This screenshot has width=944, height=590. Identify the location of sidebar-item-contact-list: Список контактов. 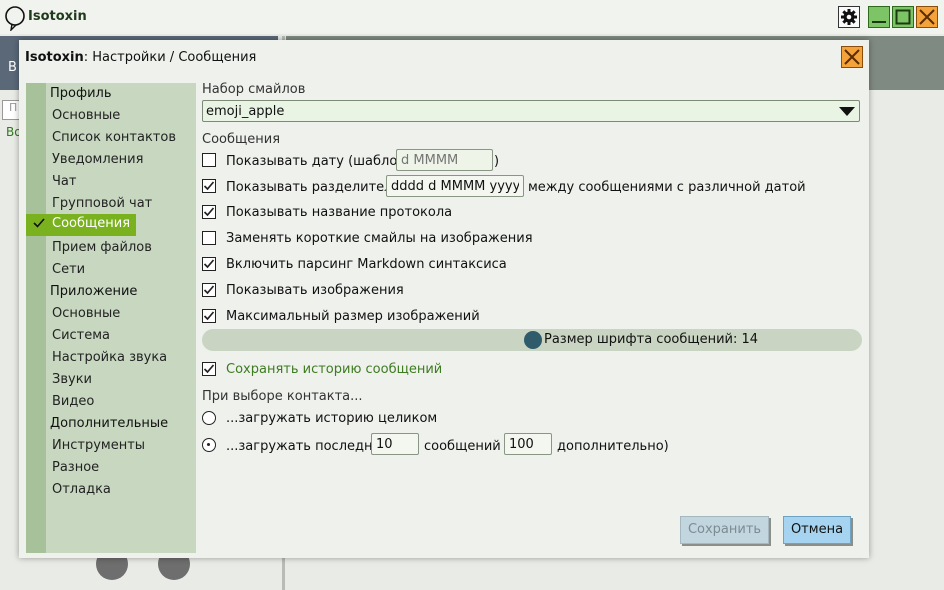
(114, 138).